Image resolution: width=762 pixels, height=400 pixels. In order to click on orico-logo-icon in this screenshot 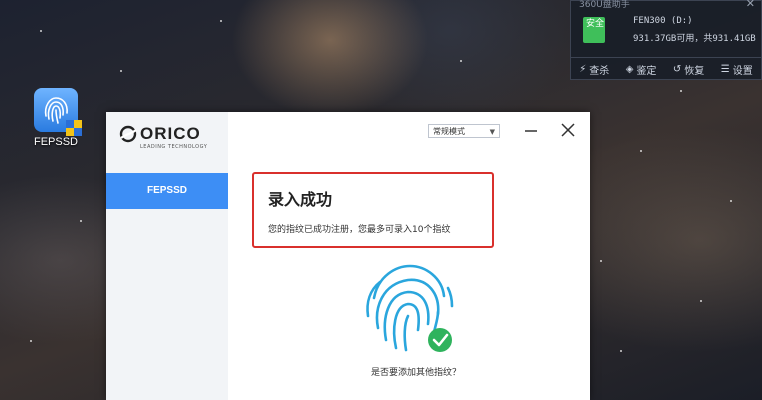, I will do `click(128, 134)`.